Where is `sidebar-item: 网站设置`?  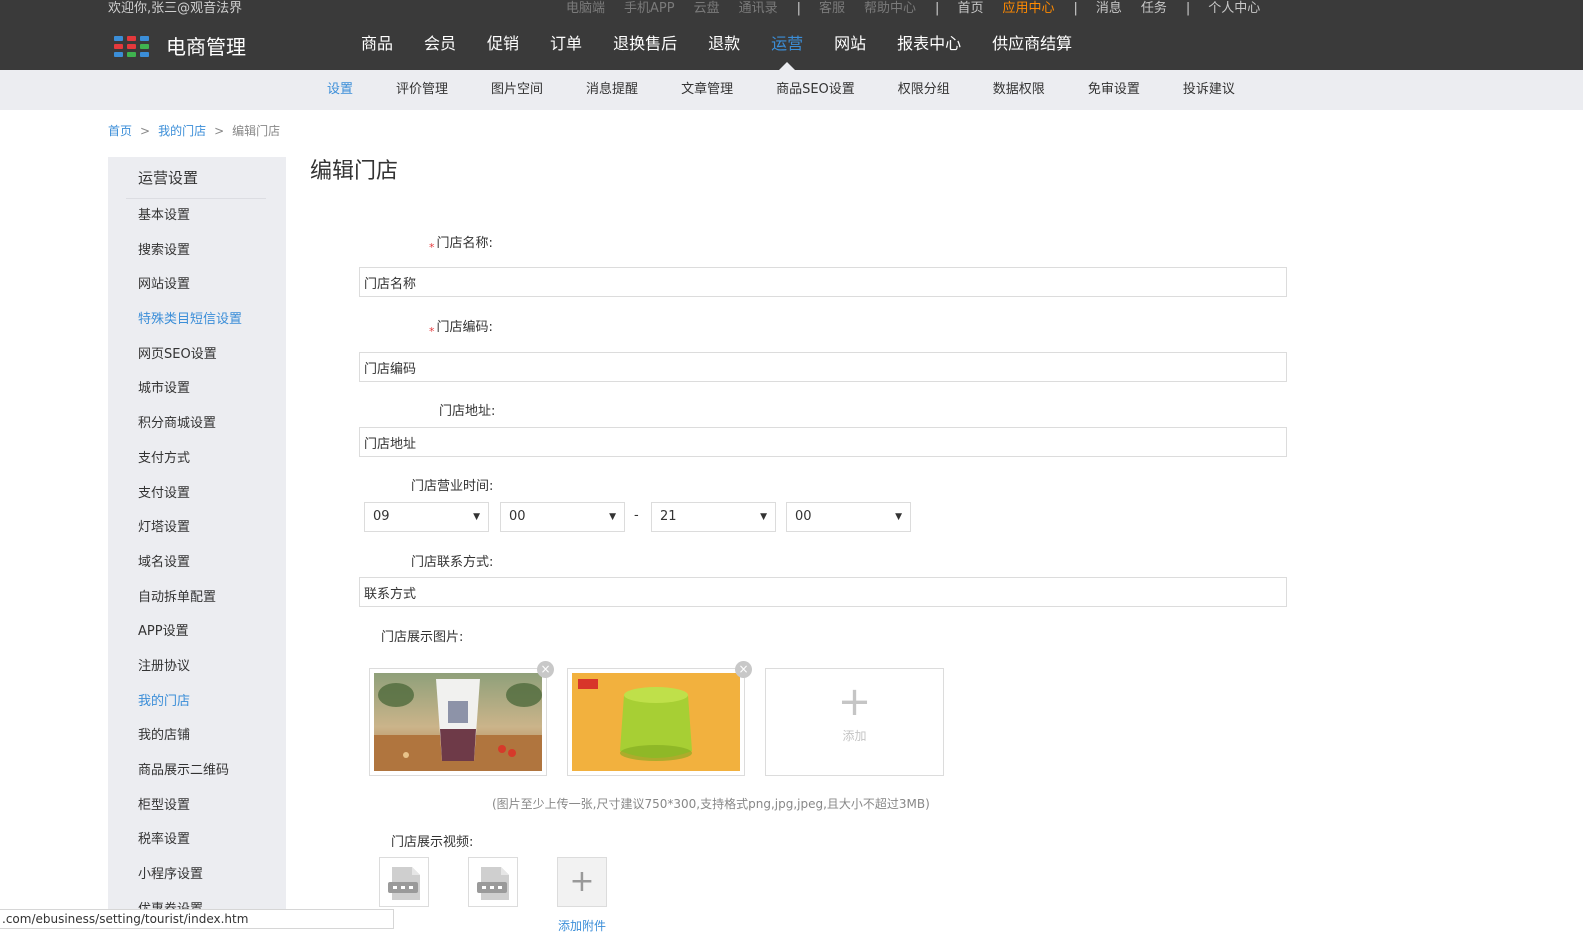 sidebar-item: 网站设置 is located at coordinates (190, 292).